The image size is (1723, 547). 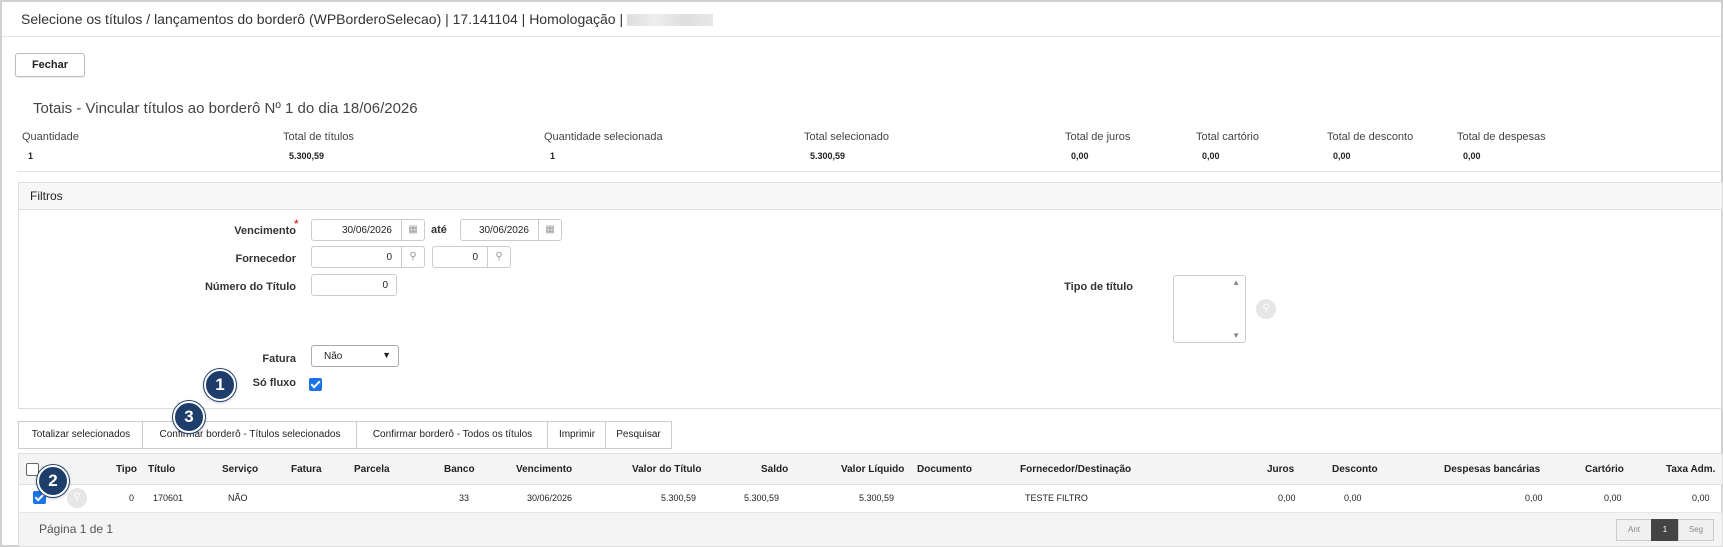 I want to click on cell-tipo: 0, so click(x=132, y=498).